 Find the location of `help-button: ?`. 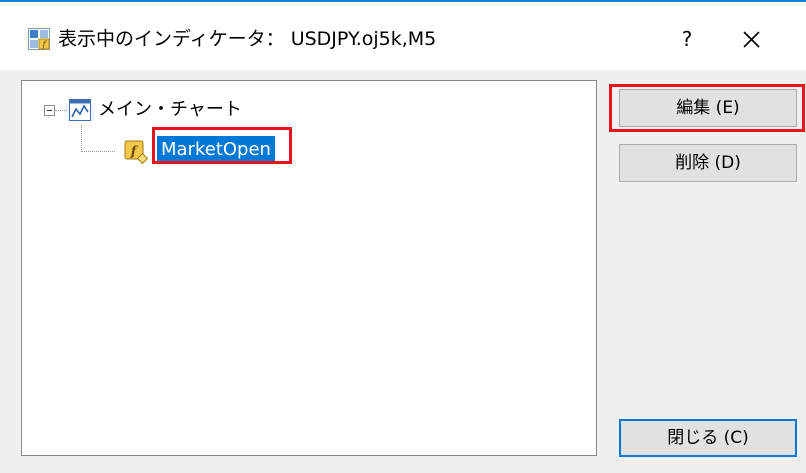

help-button: ? is located at coordinates (687, 39).